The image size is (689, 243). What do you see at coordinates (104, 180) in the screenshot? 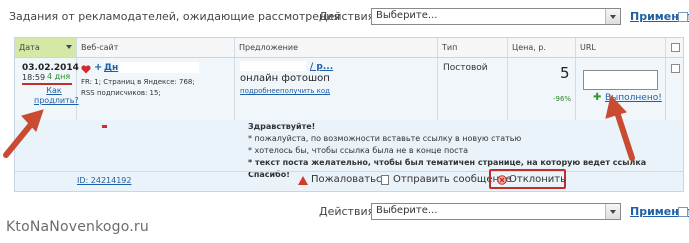
I see `task-id-link: ID: 24214192` at bounding box center [104, 180].